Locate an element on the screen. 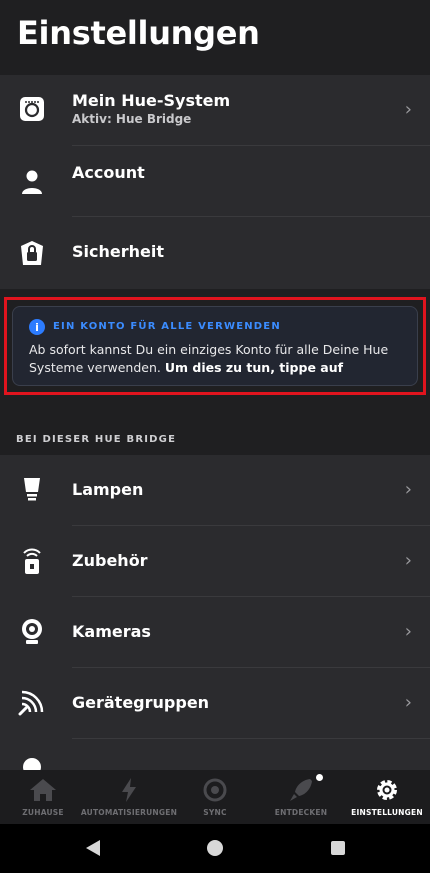 The image size is (430, 873). banner-headline: EIN KONTO FÜR ALLE VERWENDEN is located at coordinates (167, 326).